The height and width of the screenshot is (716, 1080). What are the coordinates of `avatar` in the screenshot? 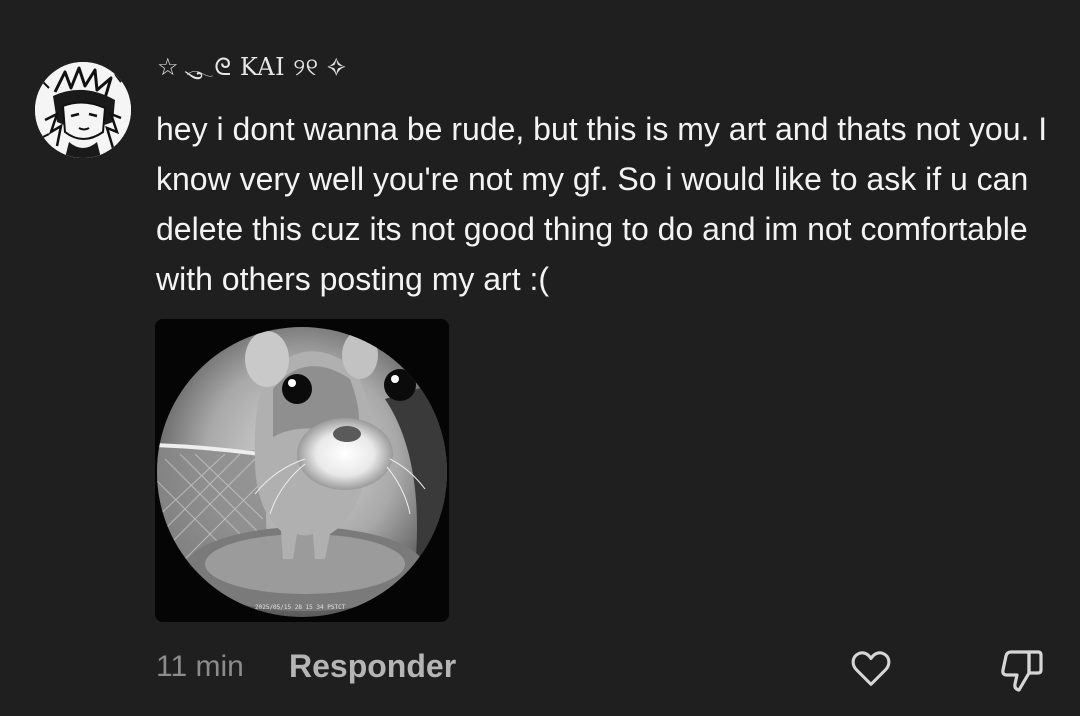 It's located at (83, 110).